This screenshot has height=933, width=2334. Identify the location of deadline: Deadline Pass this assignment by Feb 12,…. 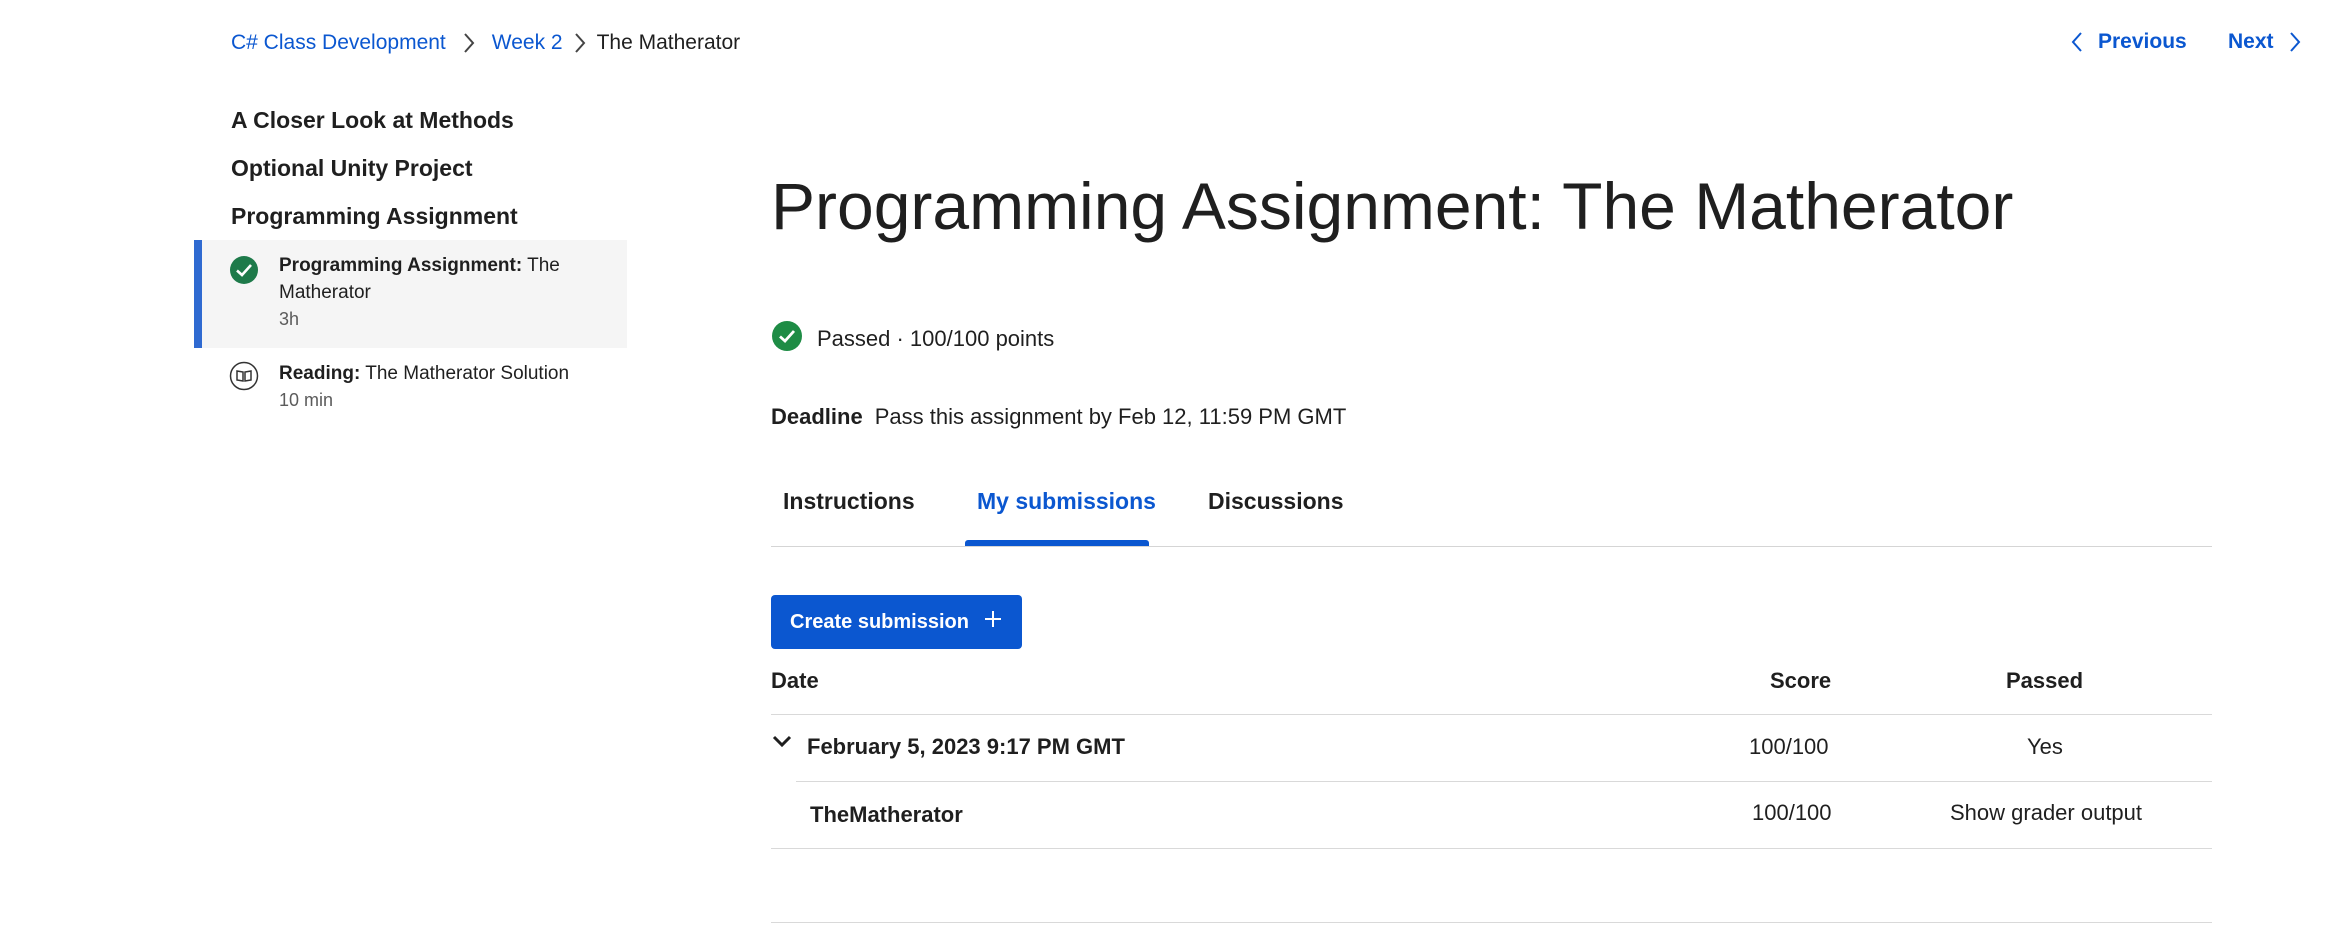
(1058, 417).